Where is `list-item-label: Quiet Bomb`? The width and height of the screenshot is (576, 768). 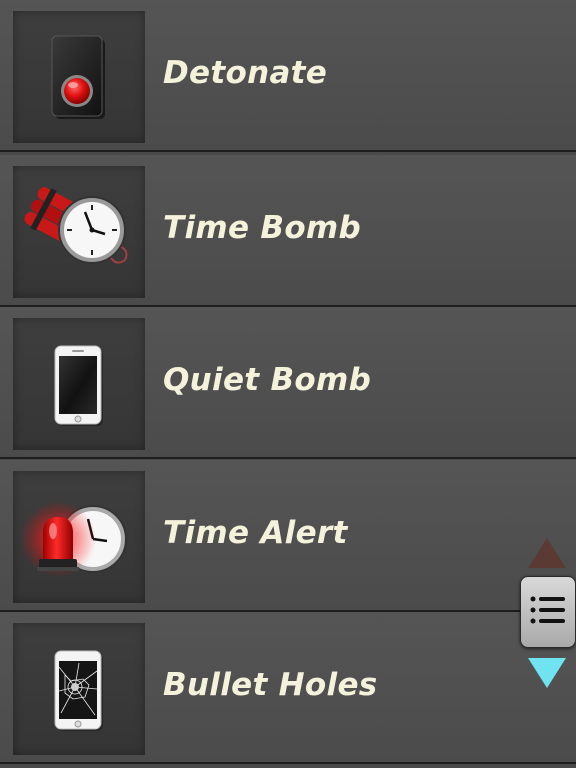
list-item-label: Quiet Bomb is located at coordinates (267, 380).